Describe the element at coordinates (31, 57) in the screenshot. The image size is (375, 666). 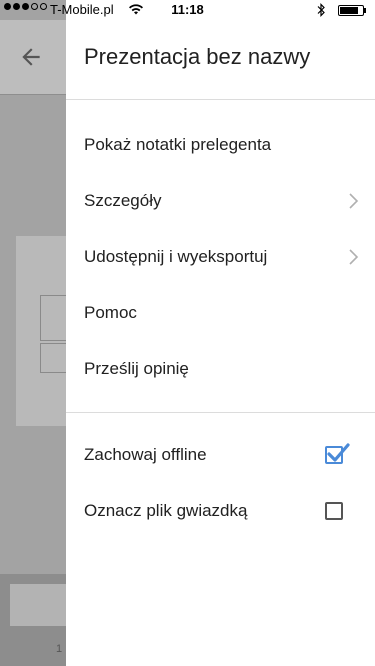
I see `back-arrow-icon` at that location.